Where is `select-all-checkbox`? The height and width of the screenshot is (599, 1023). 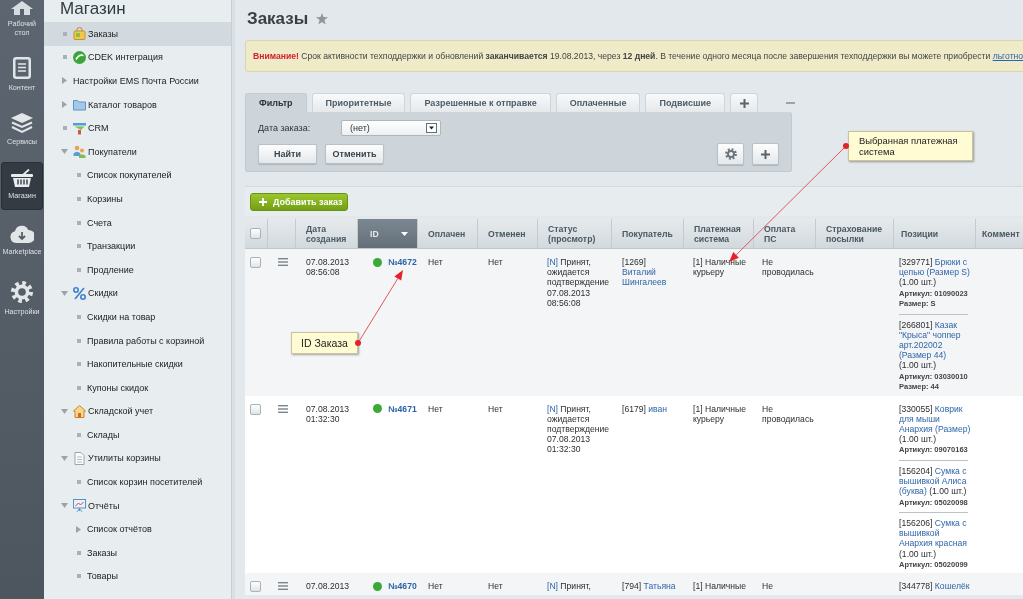 select-all-checkbox is located at coordinates (255, 233).